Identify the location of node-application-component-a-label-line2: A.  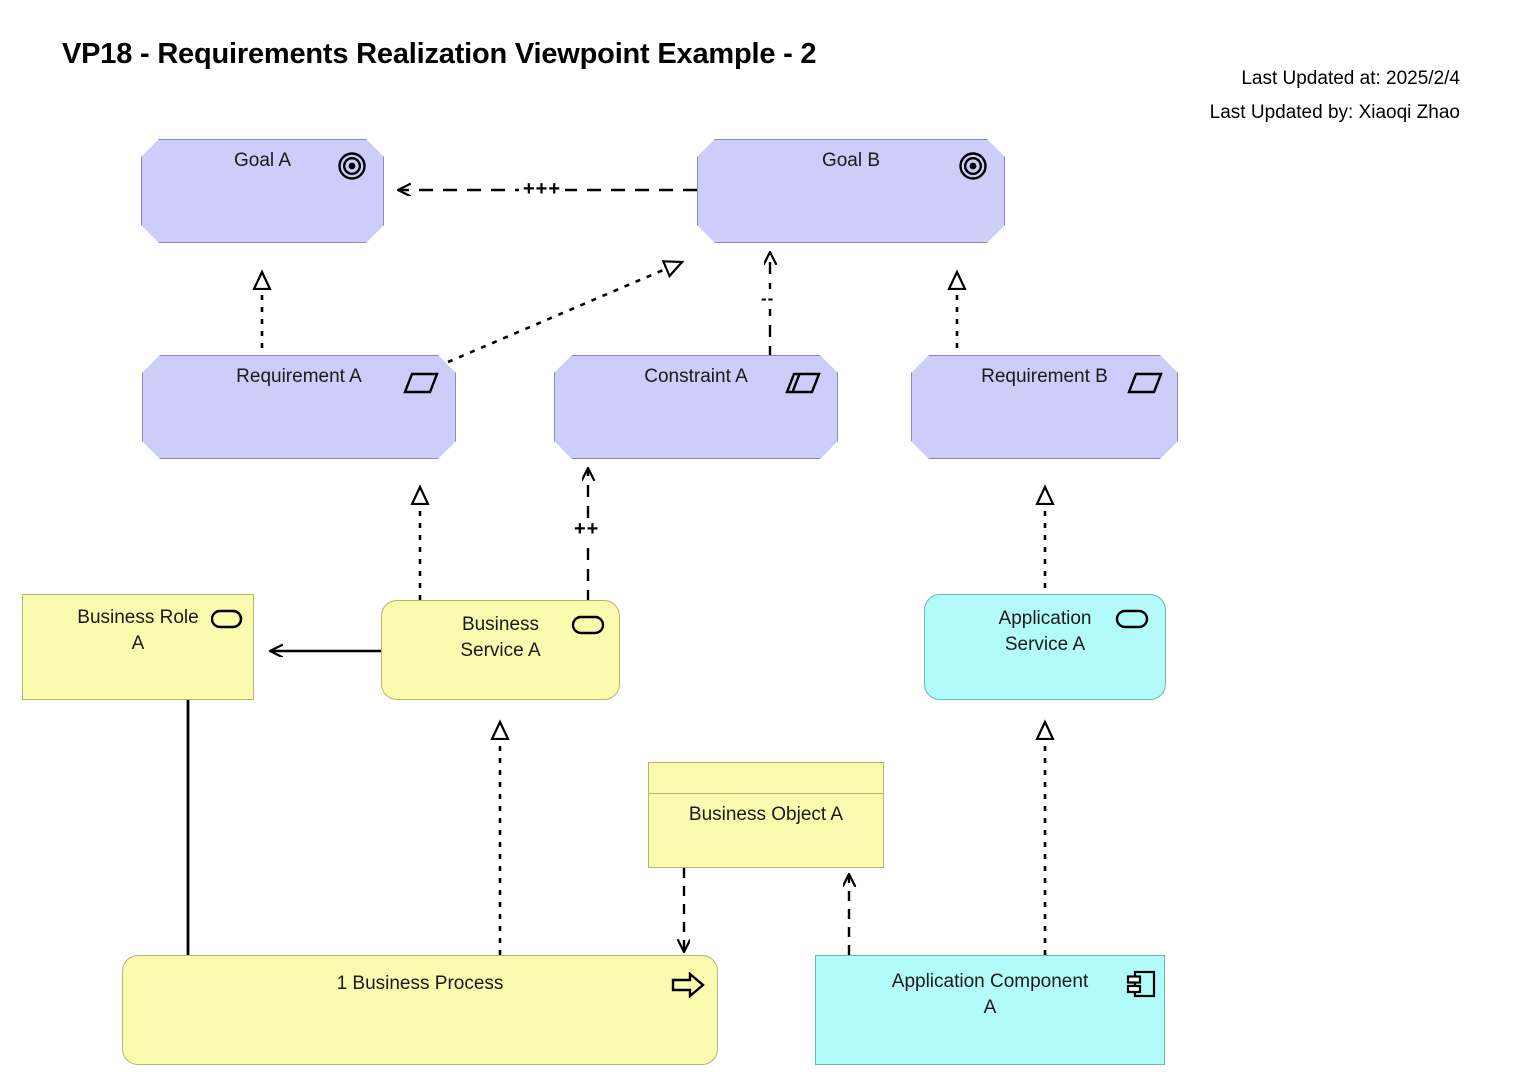
(990, 1007).